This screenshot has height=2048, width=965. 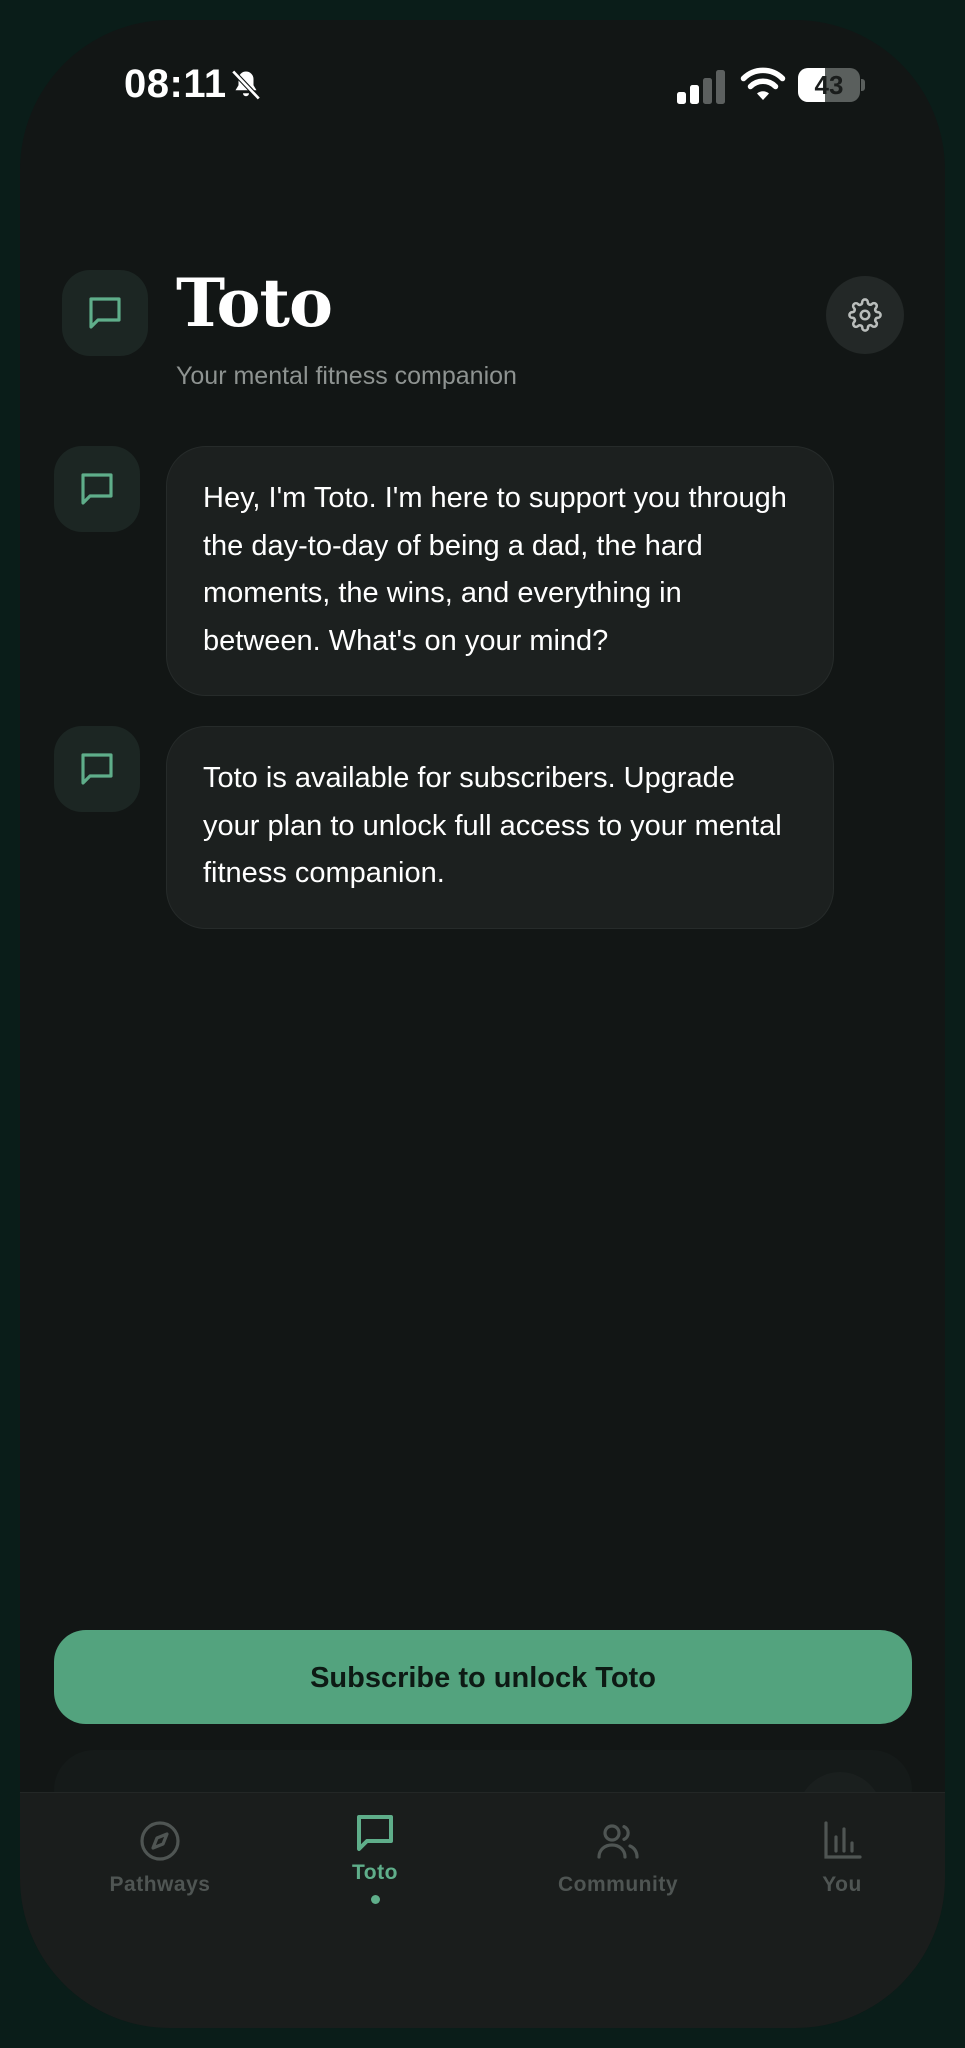 I want to click on tab-toto: Toto, so click(x=375, y=1856).